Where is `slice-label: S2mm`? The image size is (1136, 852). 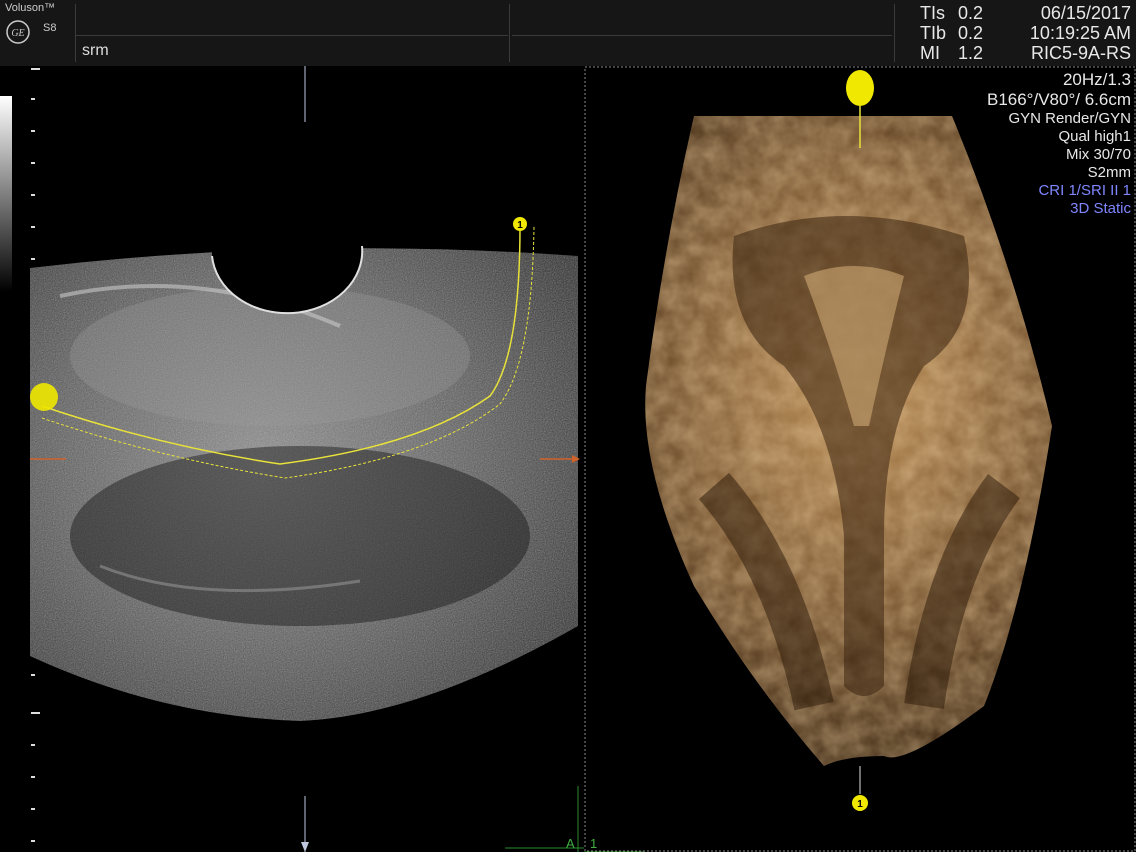 slice-label: S2mm is located at coordinates (1109, 172).